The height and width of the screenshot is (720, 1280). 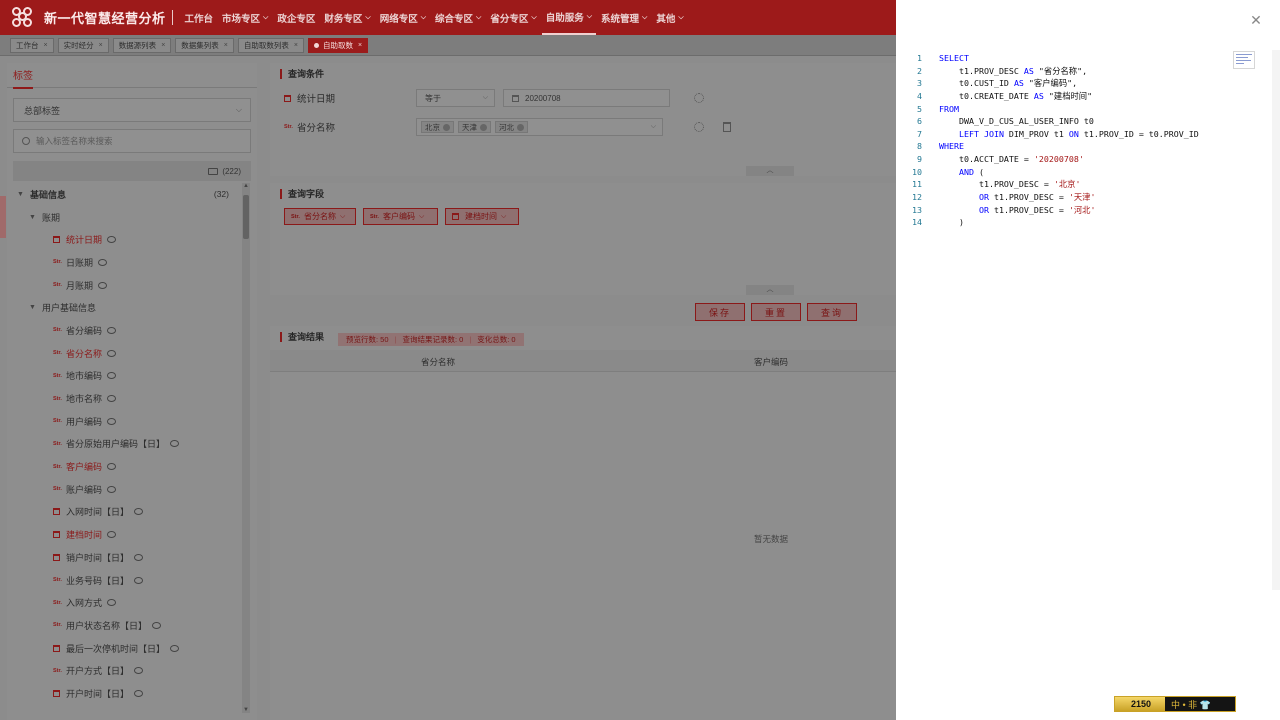 What do you see at coordinates (127, 262) in the screenshot?
I see `tag-item: Str. 日账期` at bounding box center [127, 262].